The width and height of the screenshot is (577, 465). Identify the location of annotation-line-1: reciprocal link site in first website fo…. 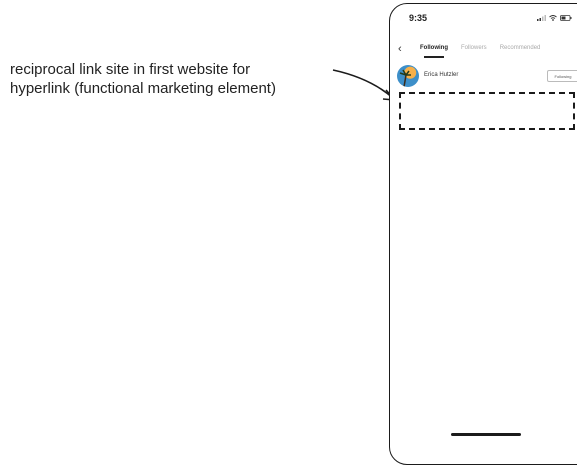
(130, 69).